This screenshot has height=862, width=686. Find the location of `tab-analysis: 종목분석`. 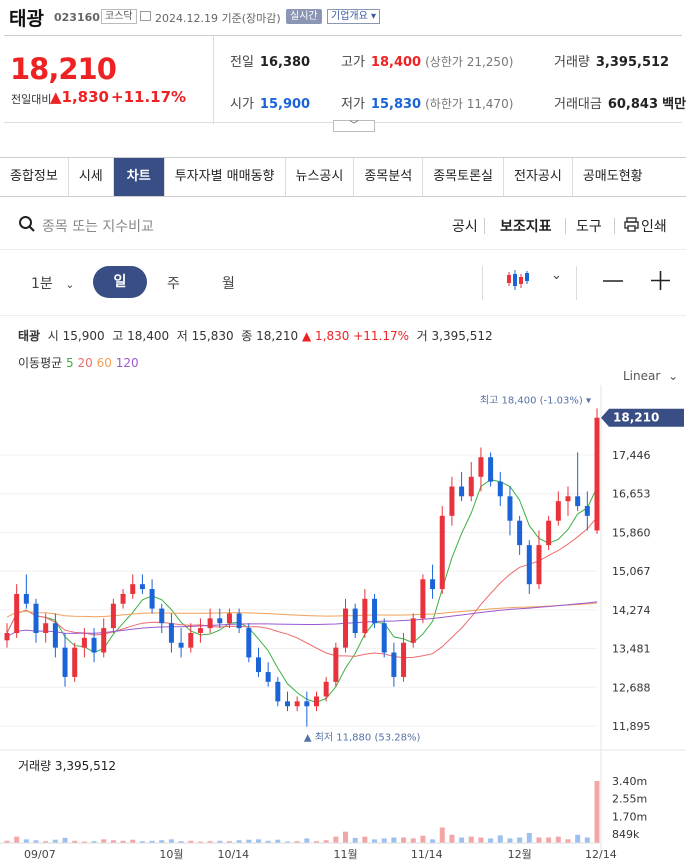

tab-analysis: 종목분석 is located at coordinates (389, 177).